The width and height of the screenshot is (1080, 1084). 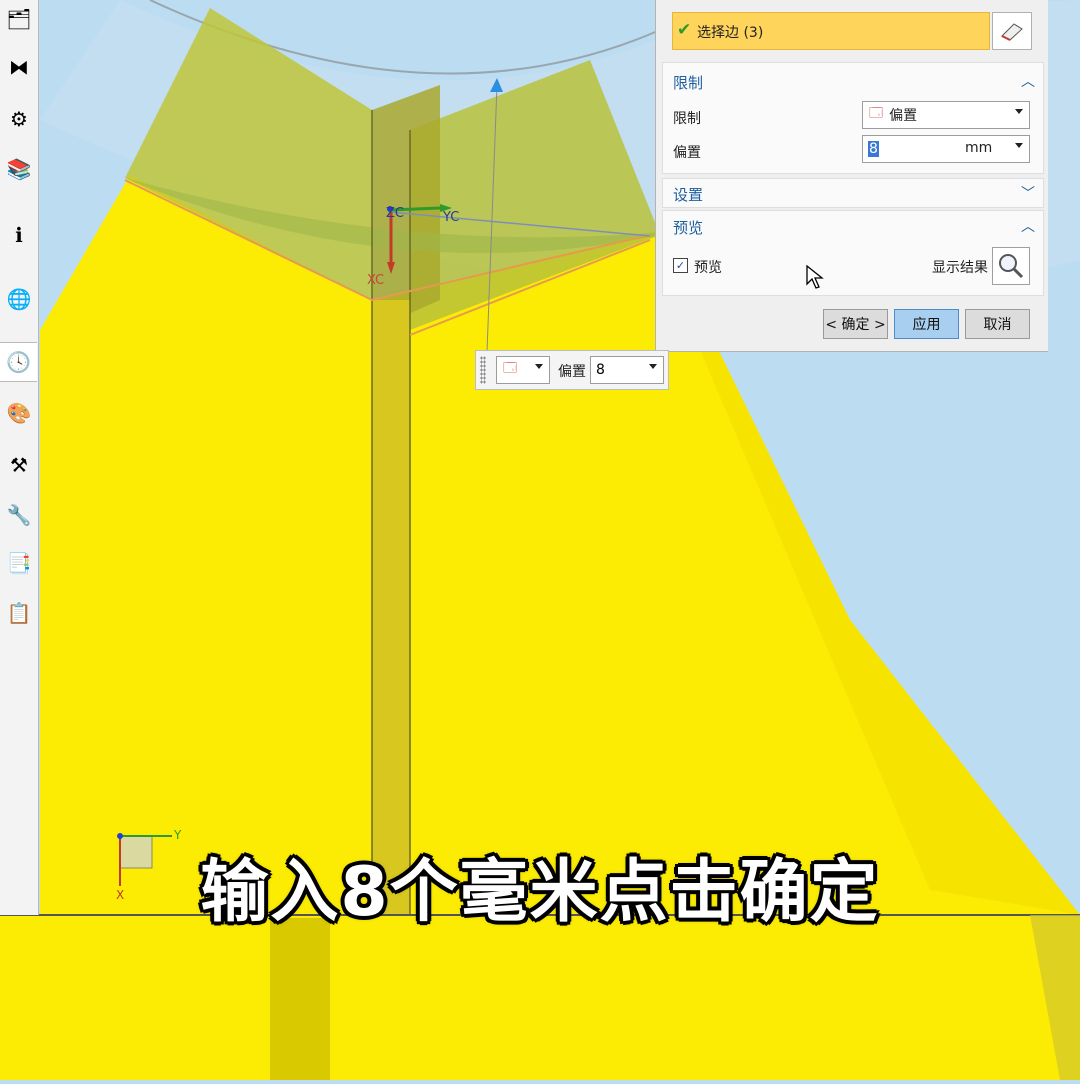 What do you see at coordinates (946, 149) in the screenshot?
I see `offset-input: 8 mm` at bounding box center [946, 149].